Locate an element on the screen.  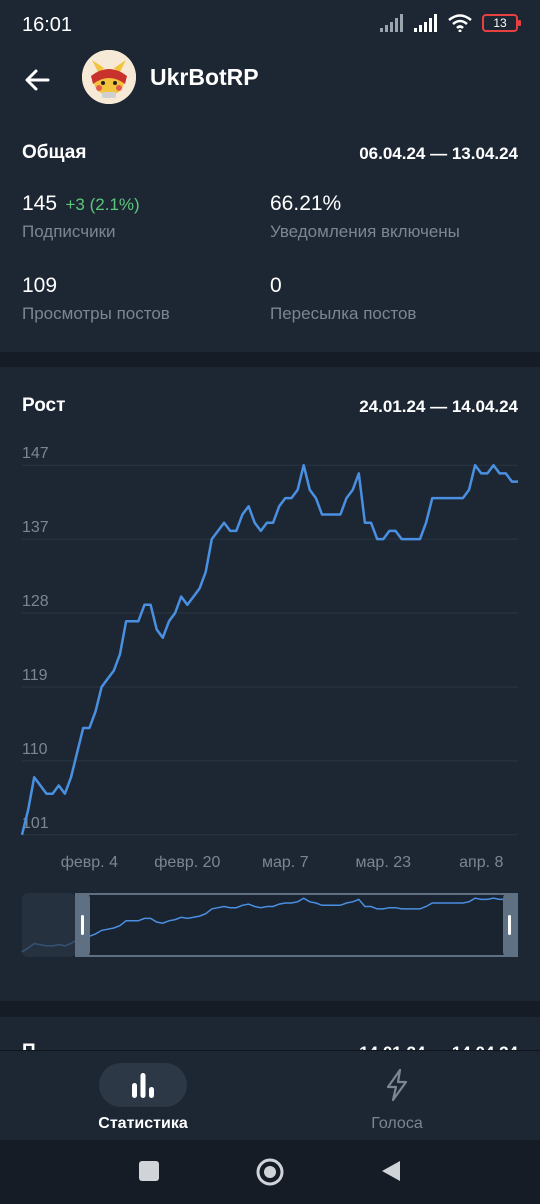
post-views-label: Просмотры постов is located at coordinates (96, 313).